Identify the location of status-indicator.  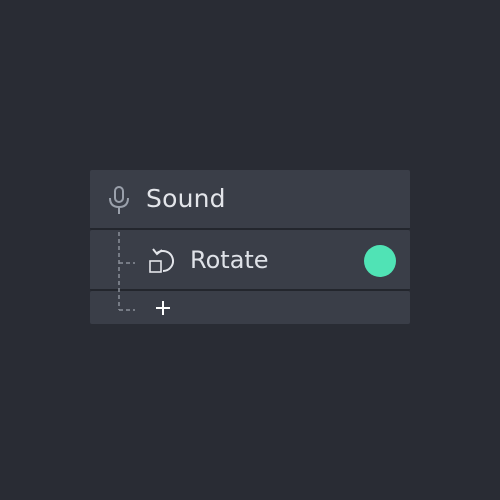
(380, 261).